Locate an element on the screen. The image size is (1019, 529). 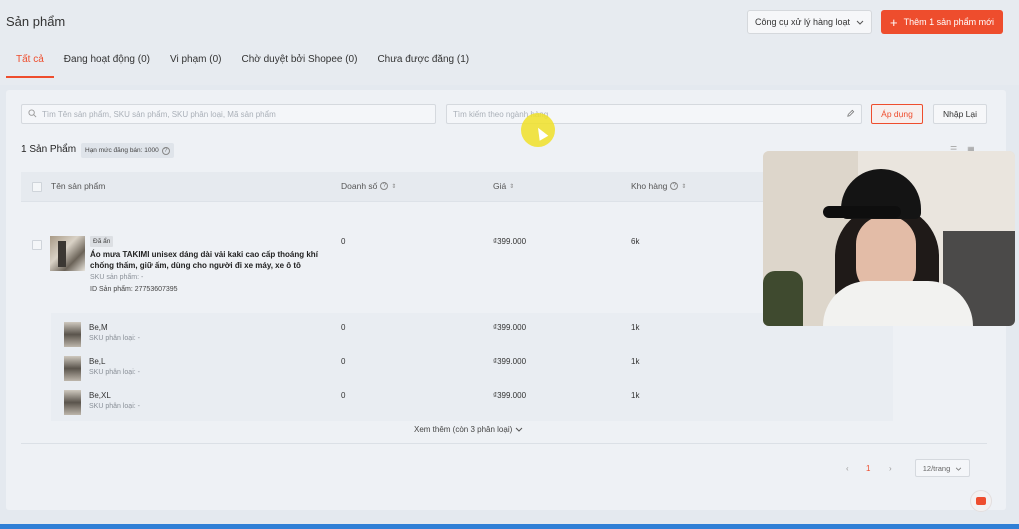
status-badge: Đã ẩn is located at coordinates (102, 241).